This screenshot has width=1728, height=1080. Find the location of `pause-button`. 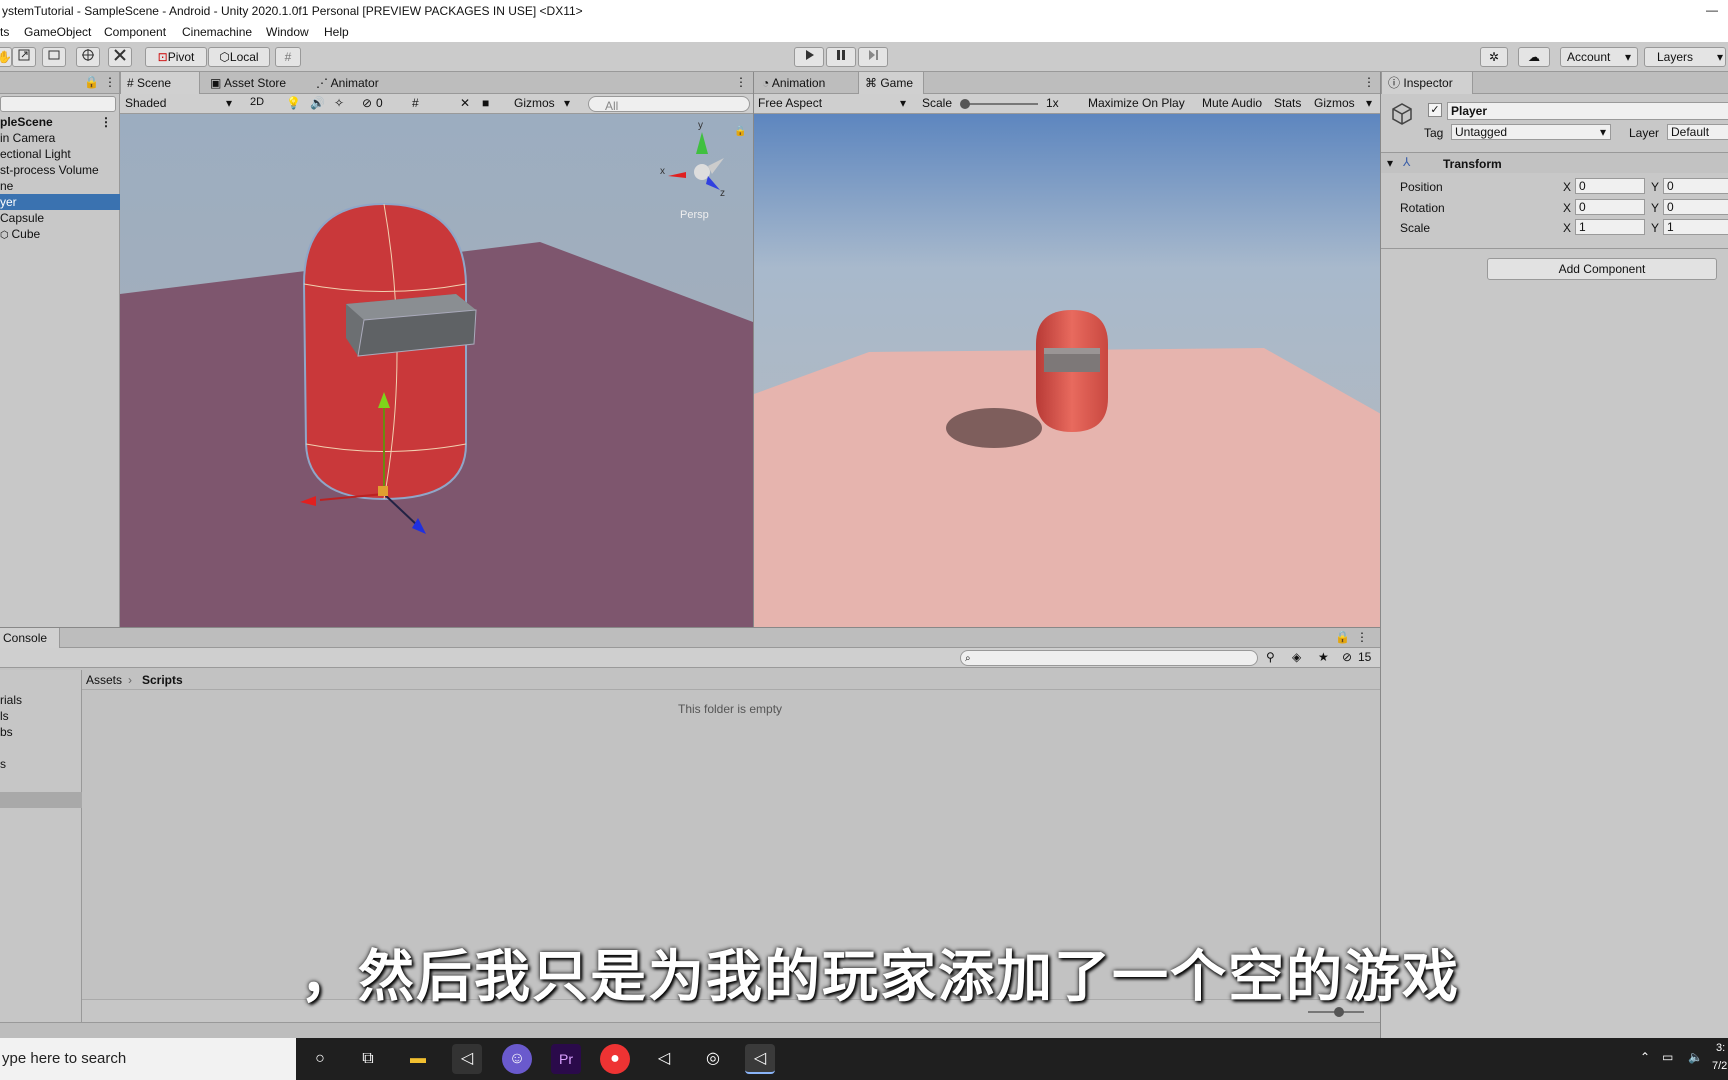

pause-button is located at coordinates (841, 57).